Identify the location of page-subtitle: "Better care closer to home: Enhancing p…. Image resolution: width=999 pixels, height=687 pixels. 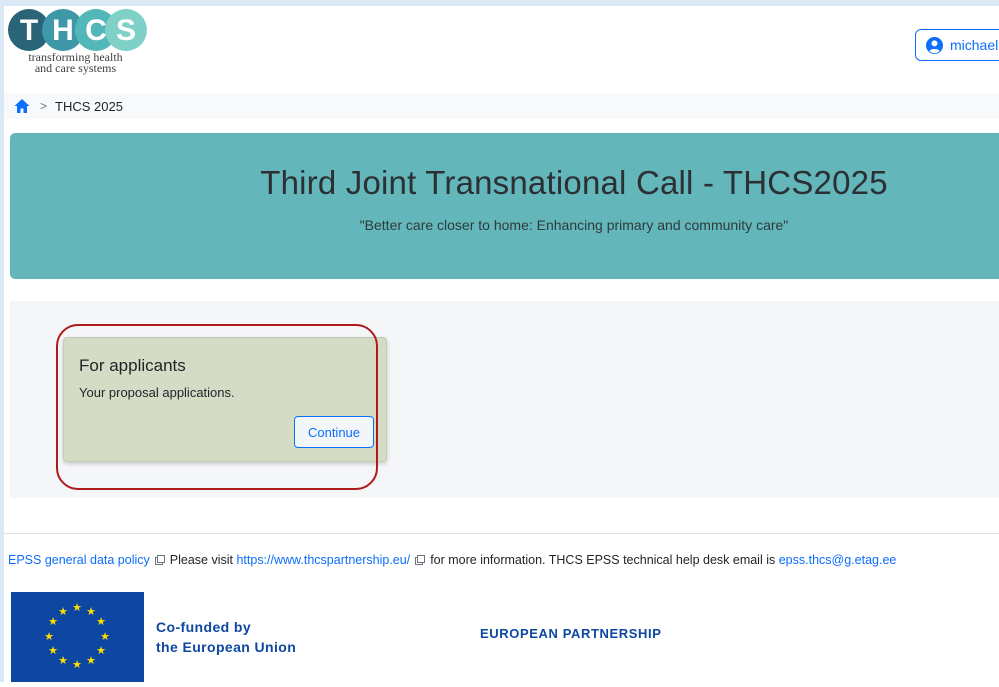
(574, 225).